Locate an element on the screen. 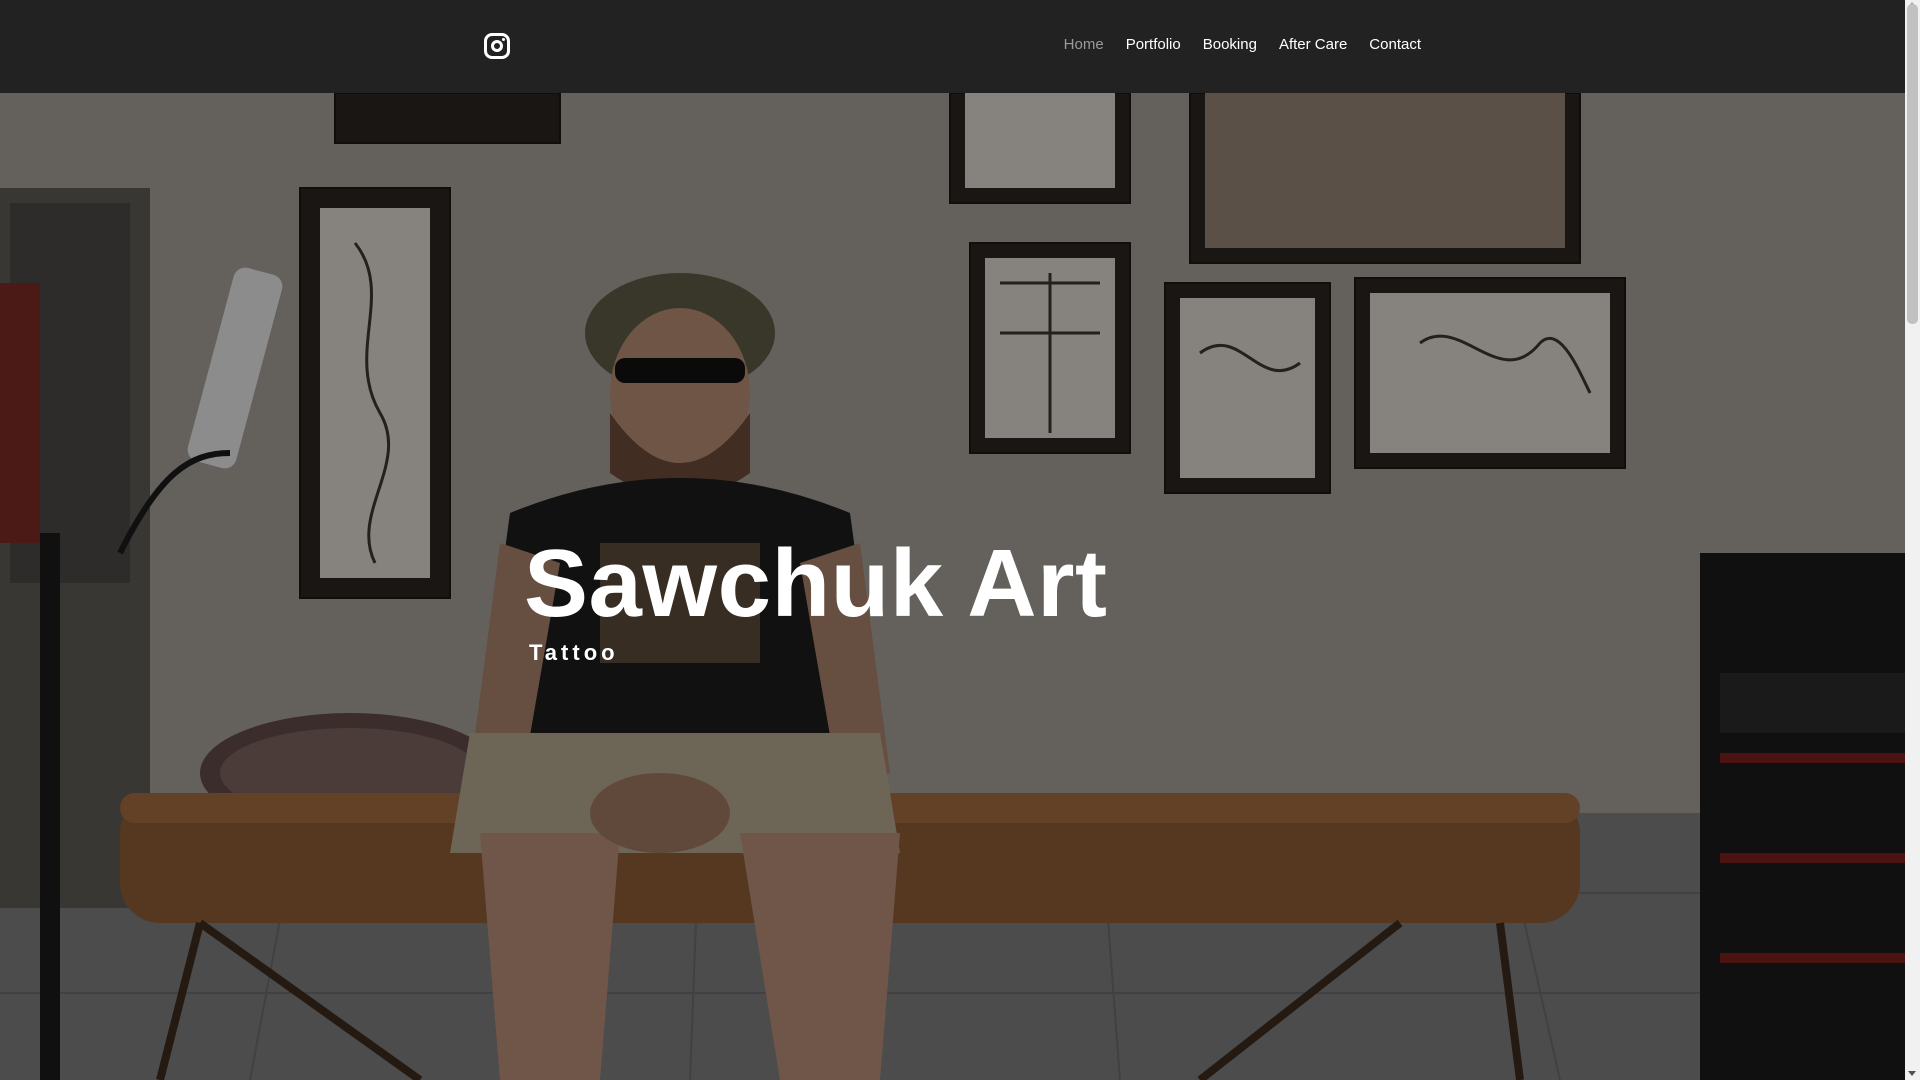  hero-title: Sawchuk Art is located at coordinates (816, 583).